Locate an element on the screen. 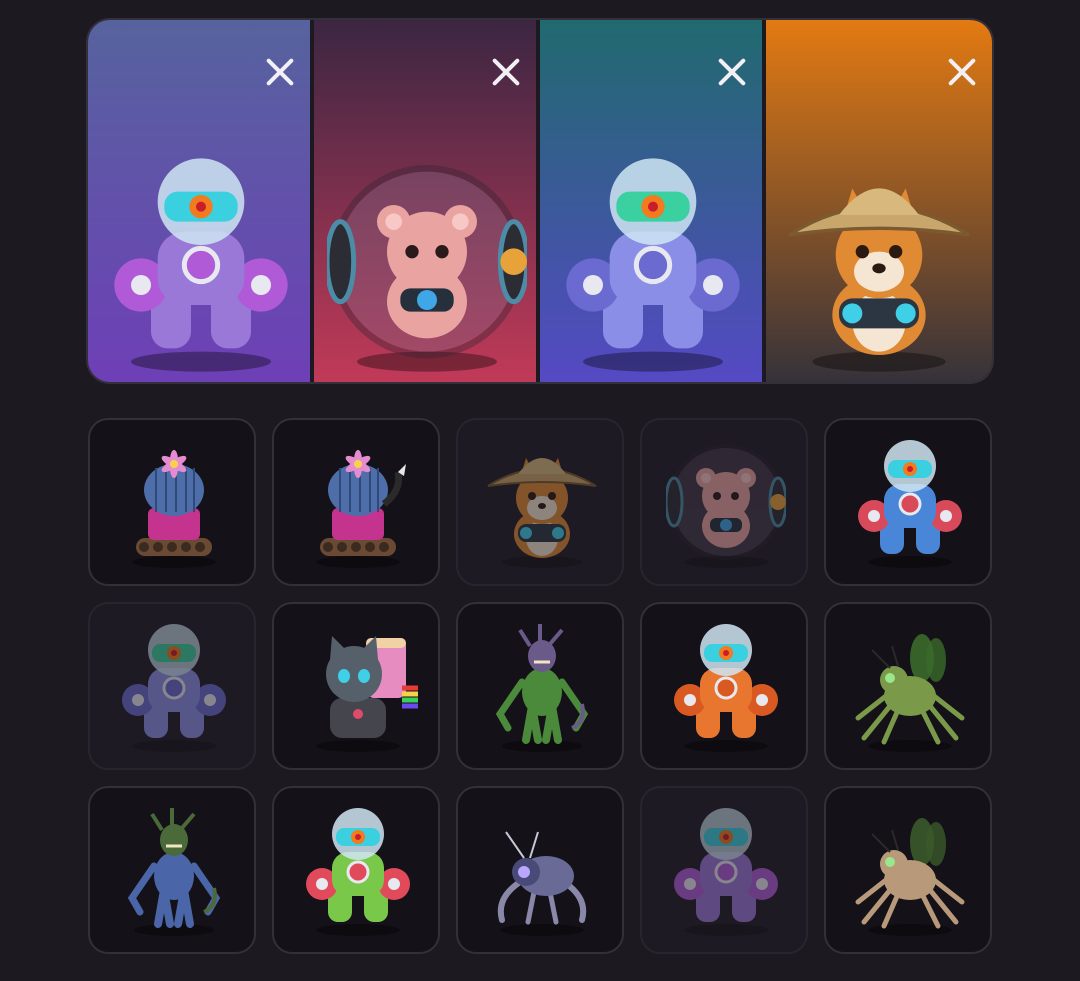 This screenshot has width=1080, height=981. purple-robo-mite-illustration is located at coordinates (542, 872).